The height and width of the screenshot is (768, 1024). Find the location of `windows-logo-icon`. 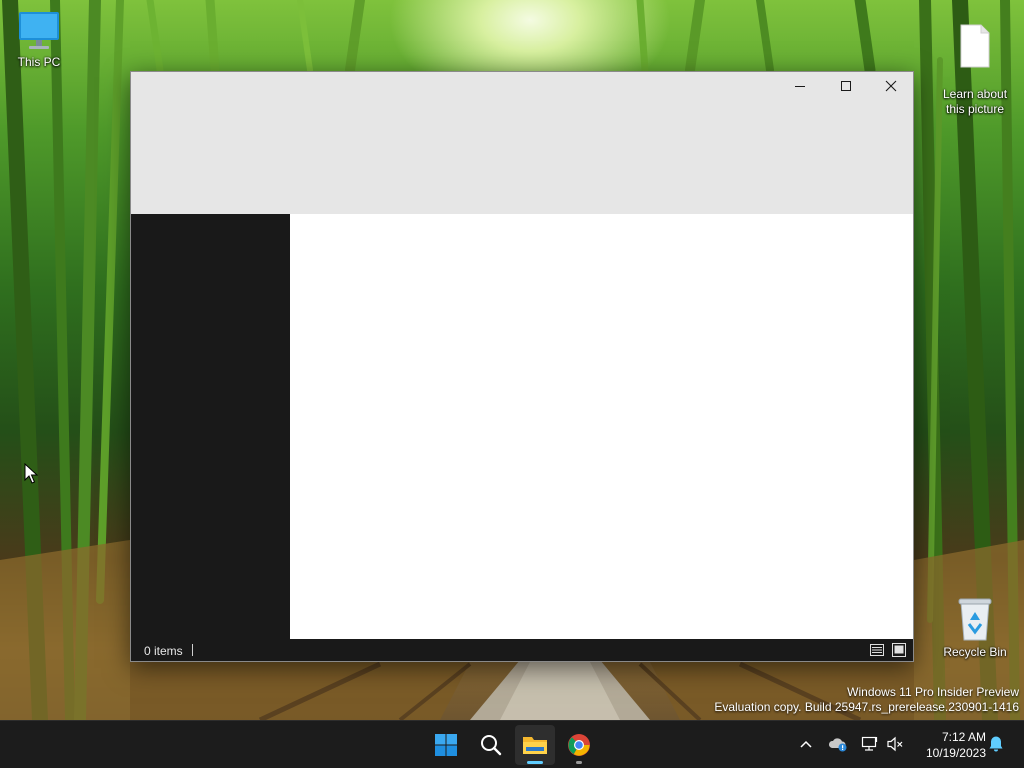

windows-logo-icon is located at coordinates (446, 745).